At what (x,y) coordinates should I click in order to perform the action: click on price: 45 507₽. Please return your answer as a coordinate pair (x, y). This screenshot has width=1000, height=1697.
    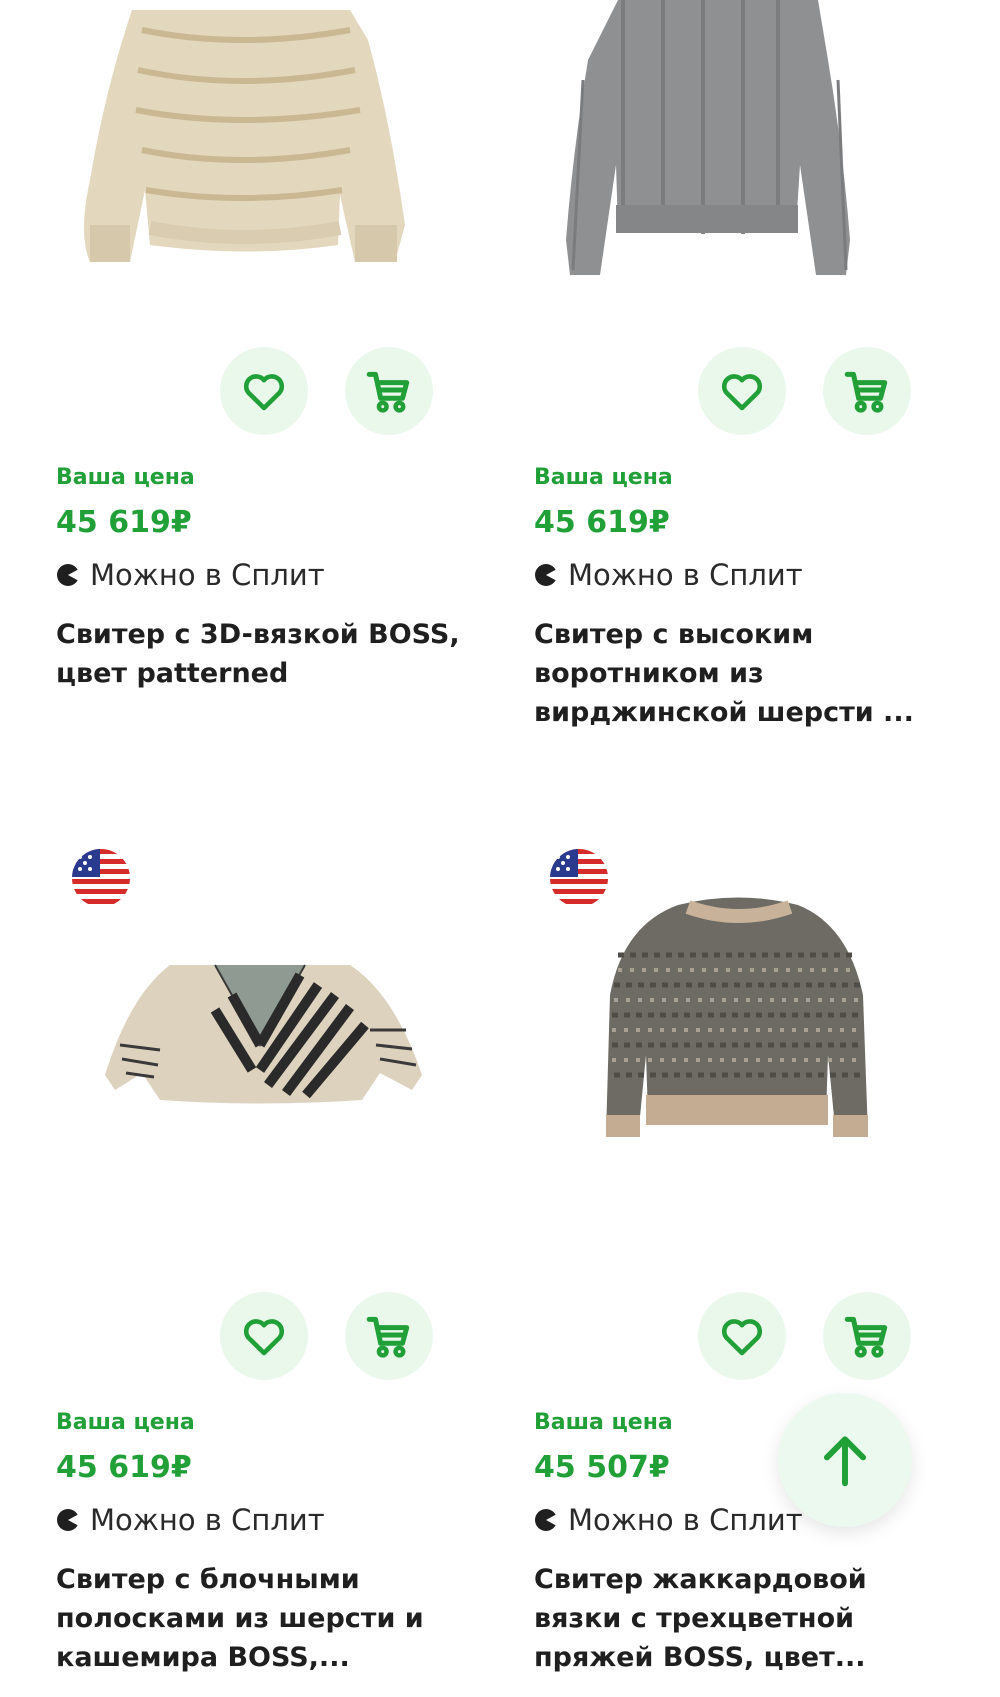
    Looking at the image, I should click on (602, 1467).